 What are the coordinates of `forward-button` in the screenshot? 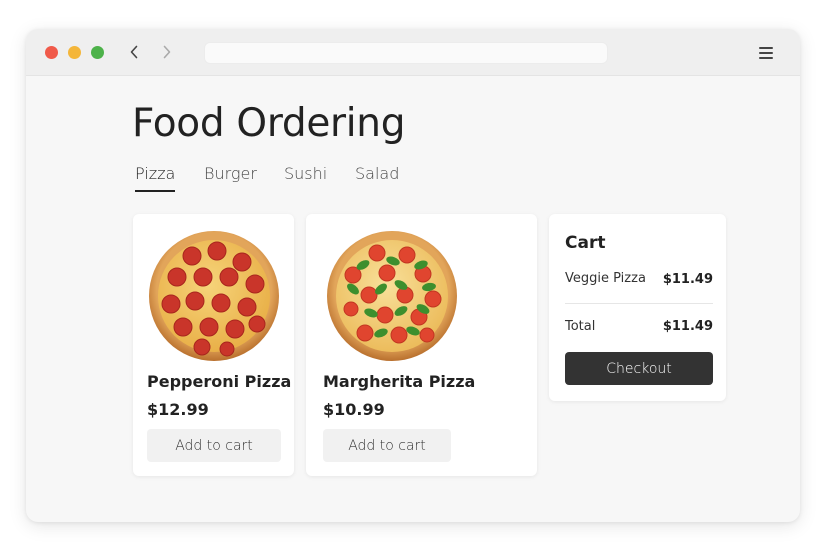 It's located at (167, 52).